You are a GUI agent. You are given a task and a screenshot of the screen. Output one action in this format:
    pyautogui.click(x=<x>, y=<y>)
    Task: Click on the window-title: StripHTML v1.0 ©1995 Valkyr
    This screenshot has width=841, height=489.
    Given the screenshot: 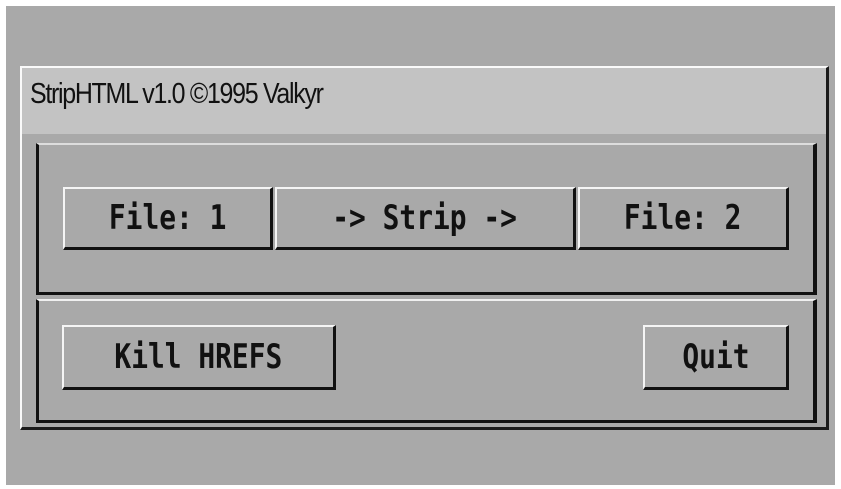 What is the action you would take?
    pyautogui.click(x=177, y=94)
    